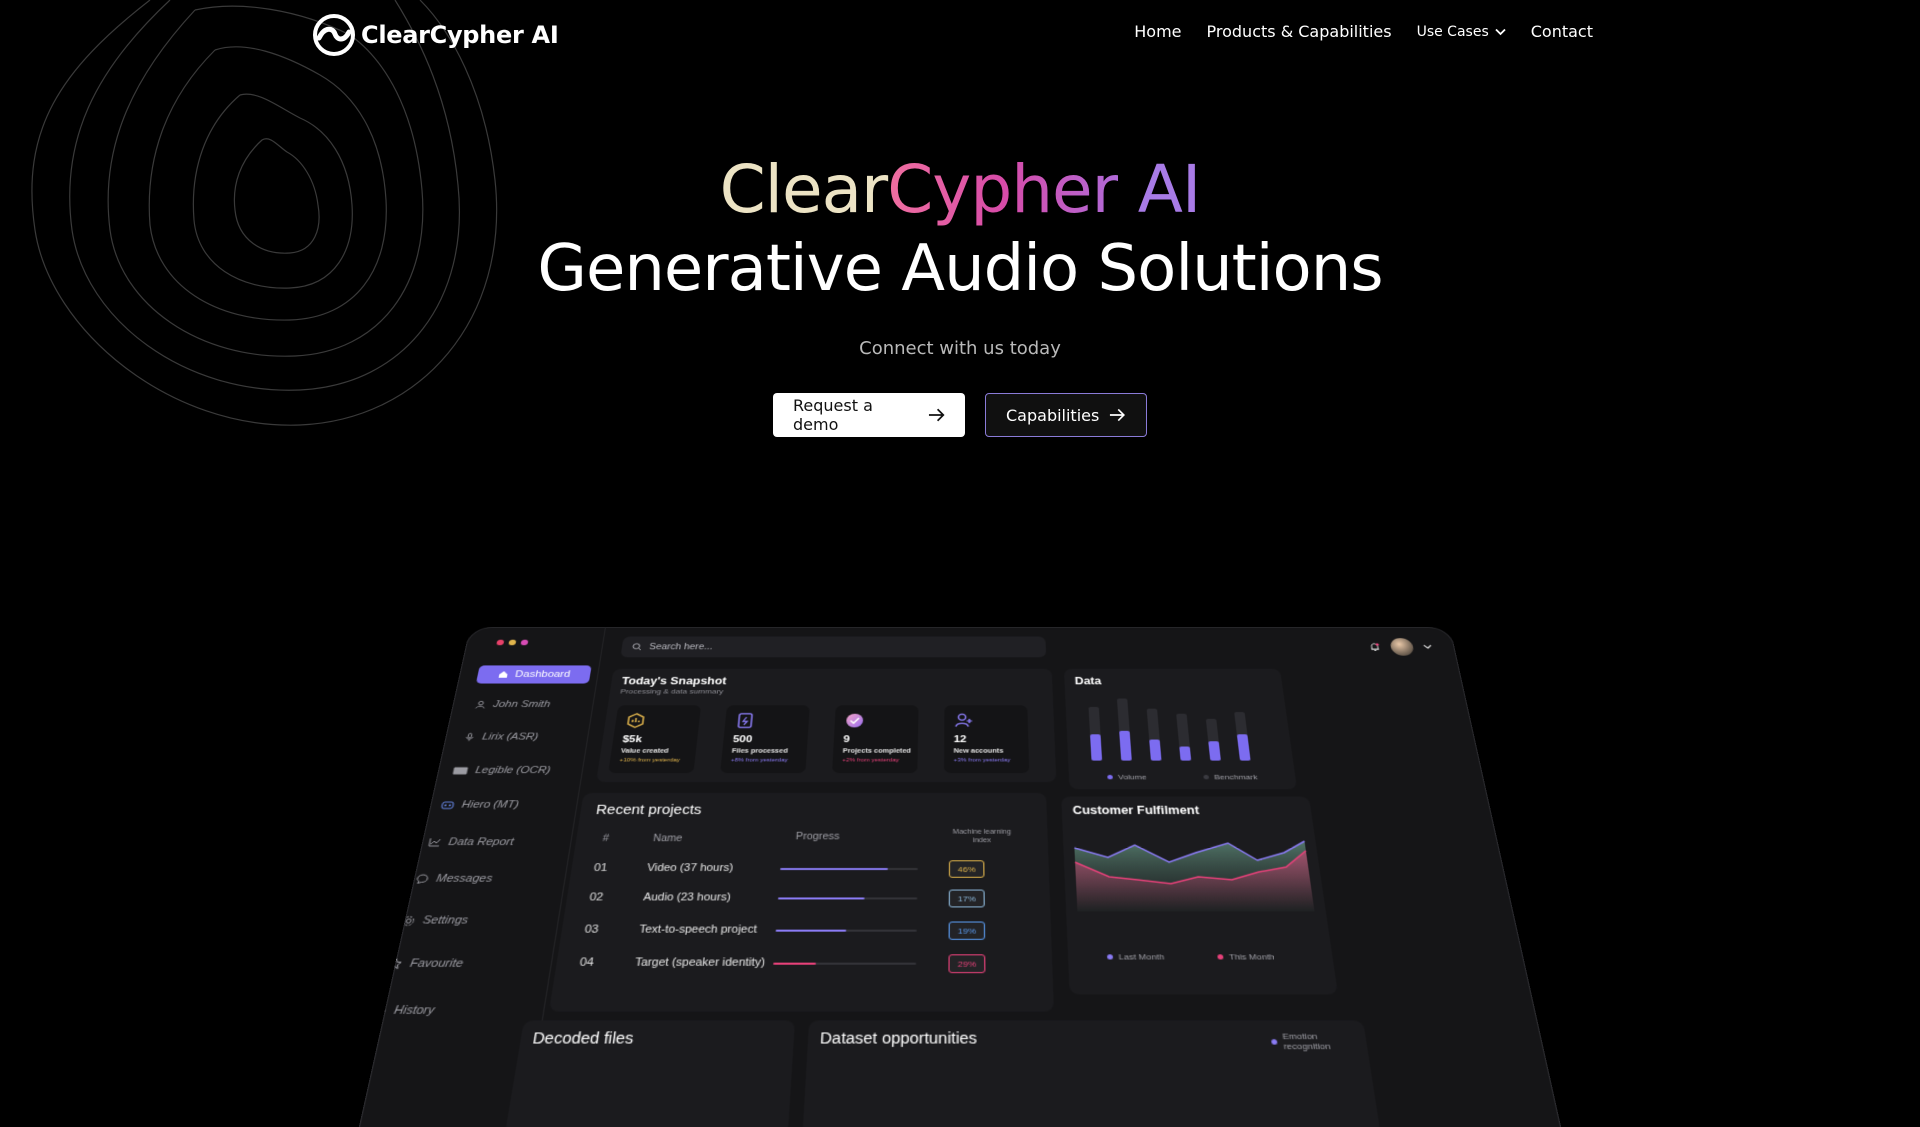 The height and width of the screenshot is (1127, 1920). I want to click on sidebar-item-john-smith: John Smith, so click(523, 704).